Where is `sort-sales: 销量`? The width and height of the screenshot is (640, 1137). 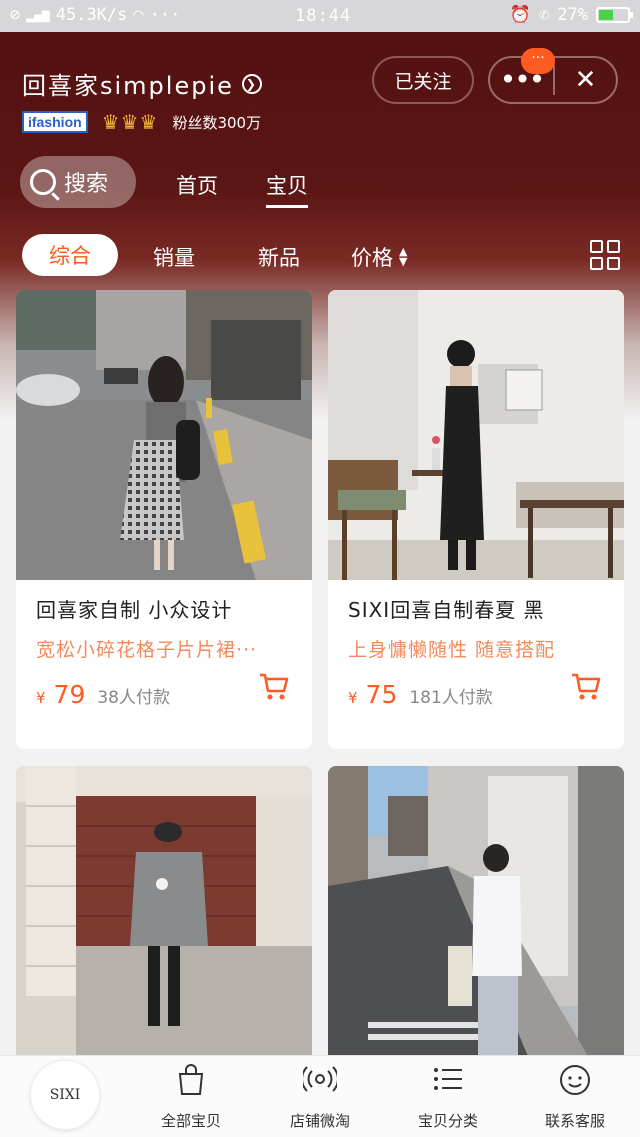
sort-sales: 销量 is located at coordinates (174, 257).